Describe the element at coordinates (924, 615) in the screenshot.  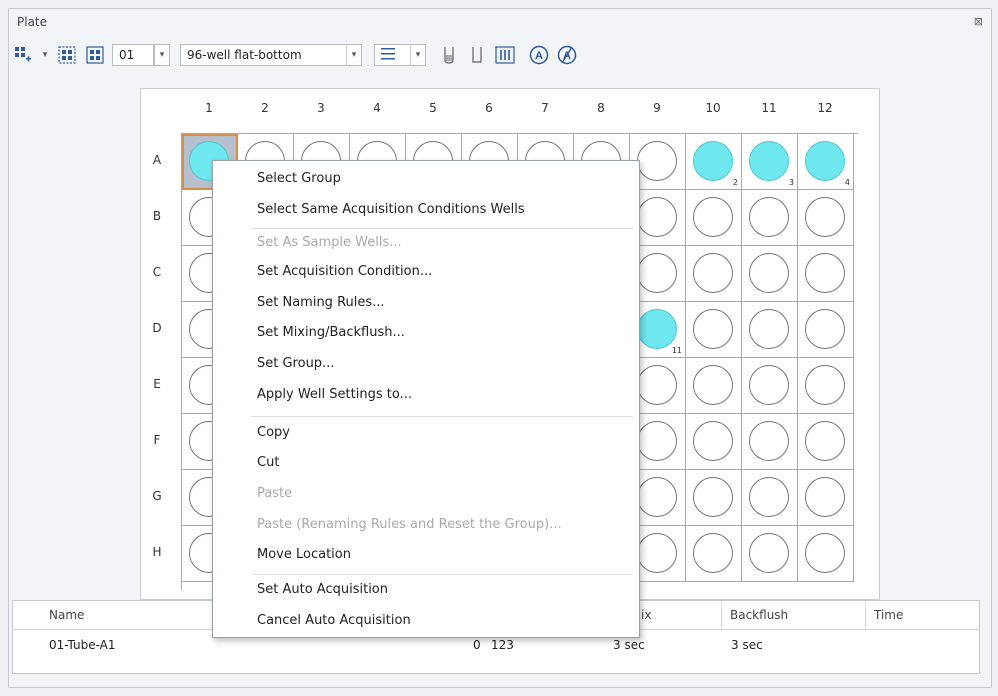
I see `col-header-time: Time` at that location.